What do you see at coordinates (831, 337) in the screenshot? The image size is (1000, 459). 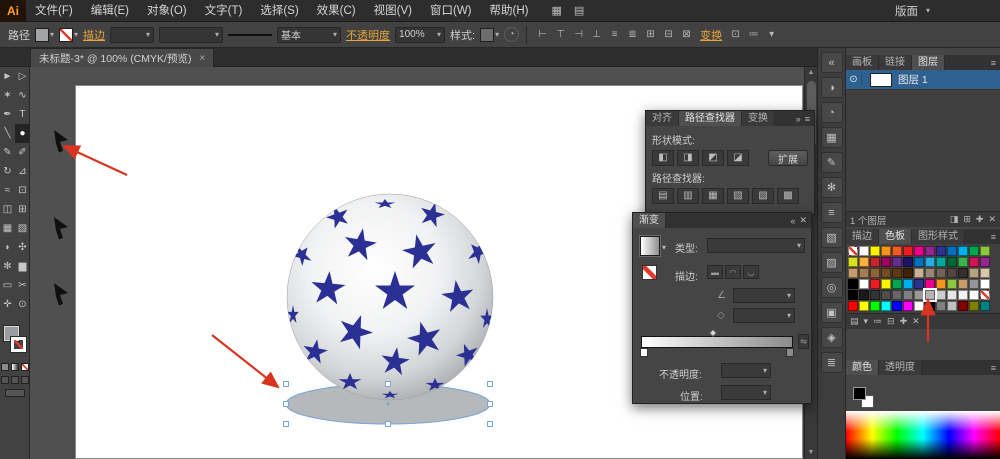 I see `links-panel-icon: ◈` at bounding box center [831, 337].